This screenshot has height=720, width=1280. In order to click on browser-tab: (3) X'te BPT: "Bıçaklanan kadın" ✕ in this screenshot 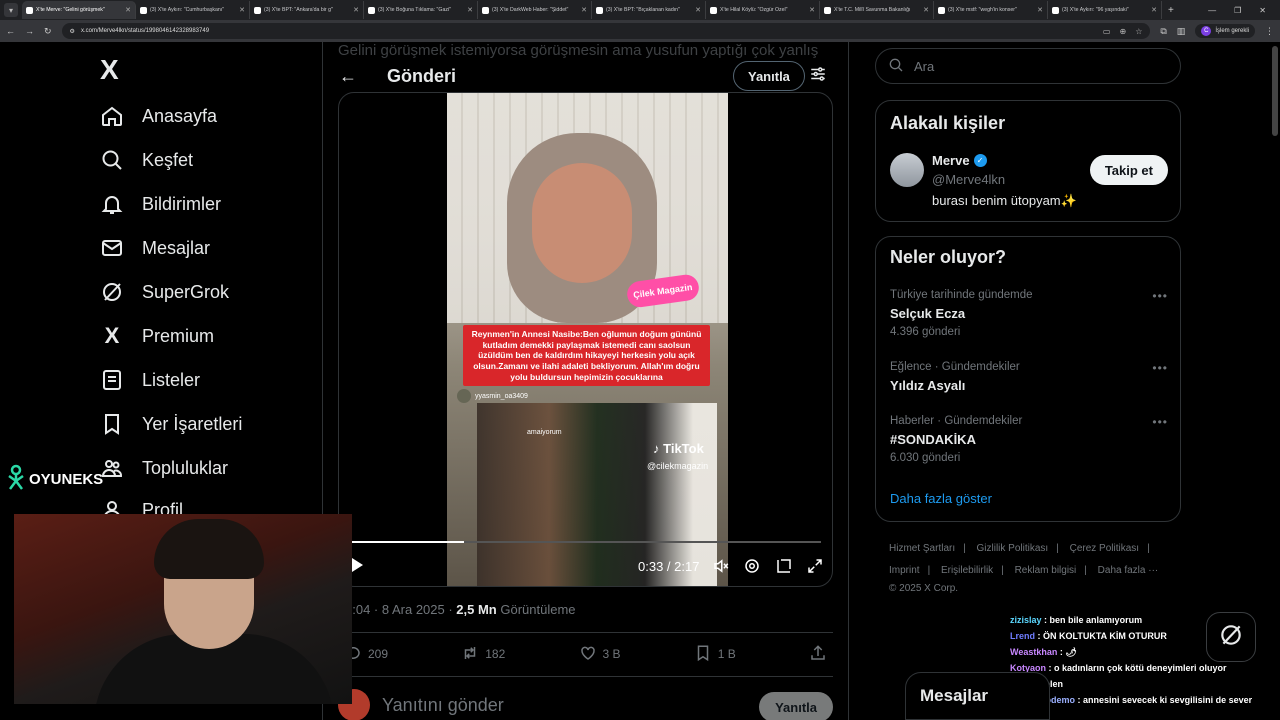, I will do `click(649, 10)`.